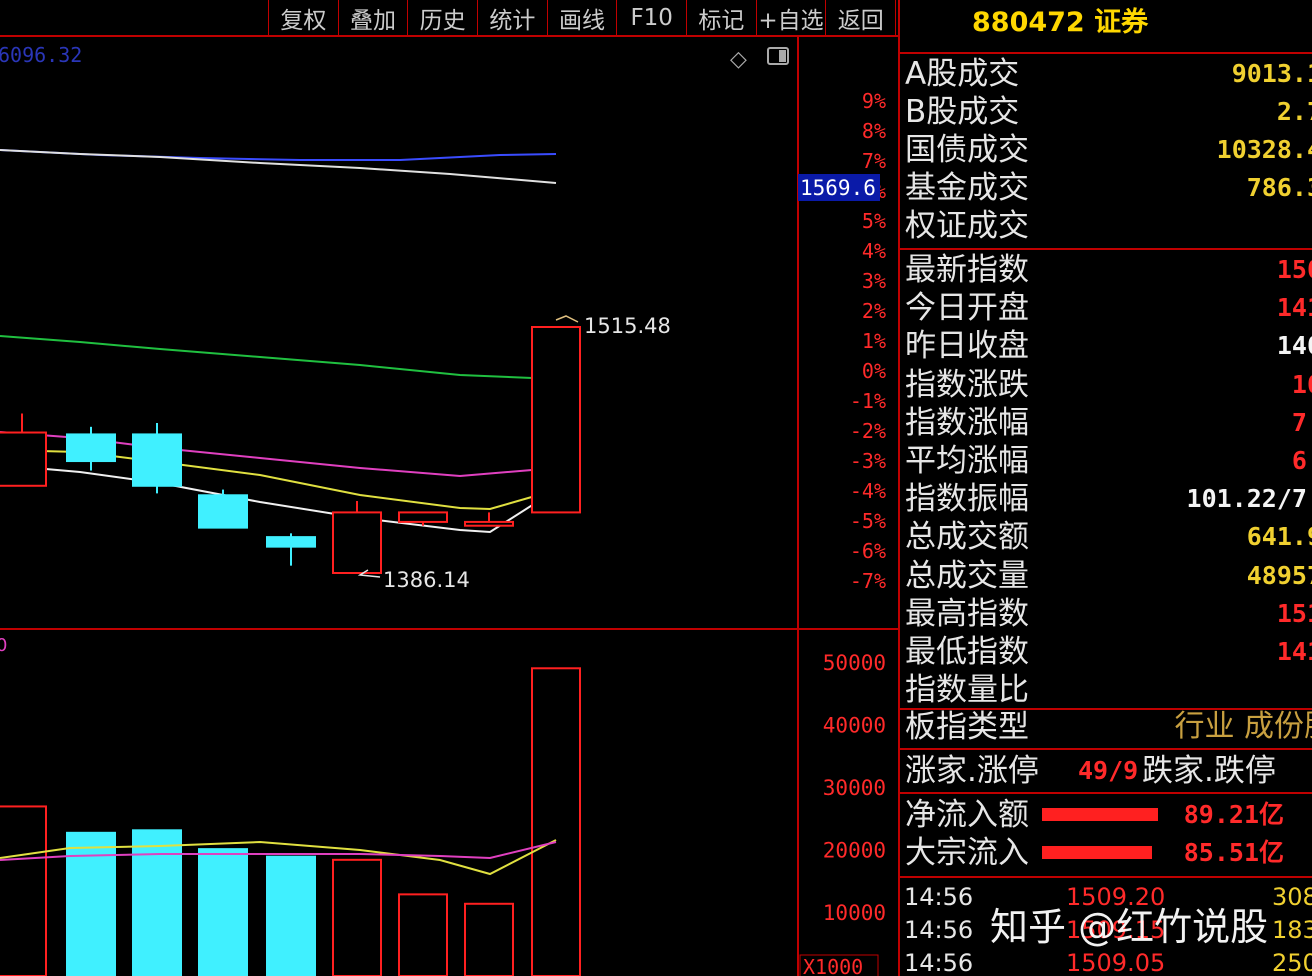  Describe the element at coordinates (874, 221) in the screenshot. I see `pct-tick-label: 5%` at that location.